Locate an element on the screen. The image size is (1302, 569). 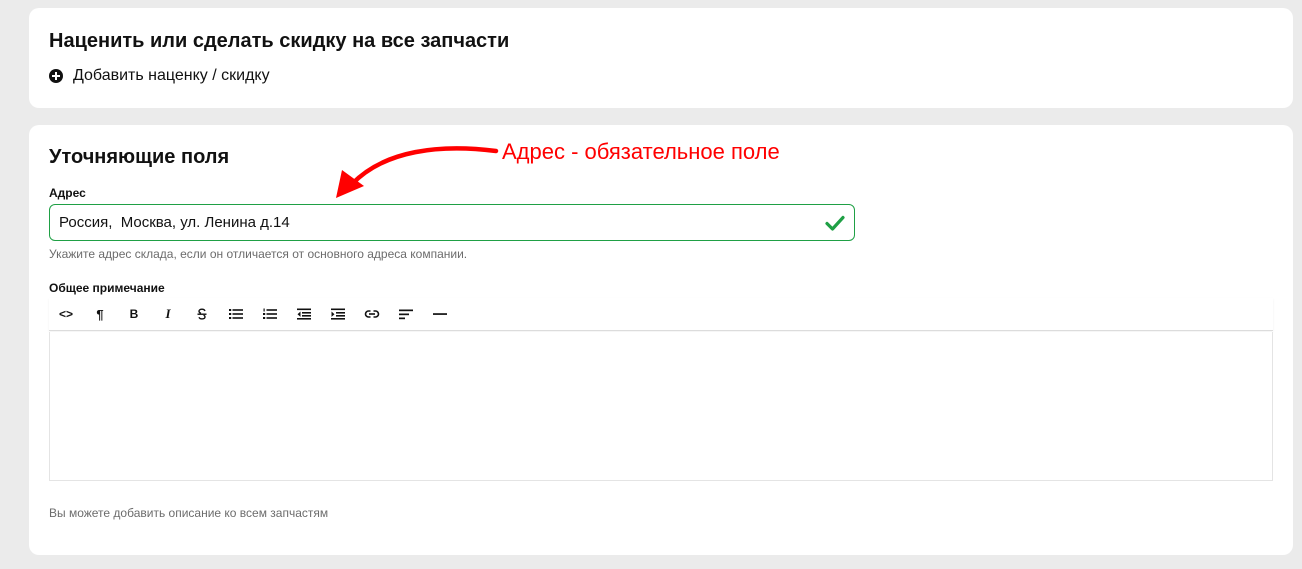
align-left-icon is located at coordinates (406, 314).